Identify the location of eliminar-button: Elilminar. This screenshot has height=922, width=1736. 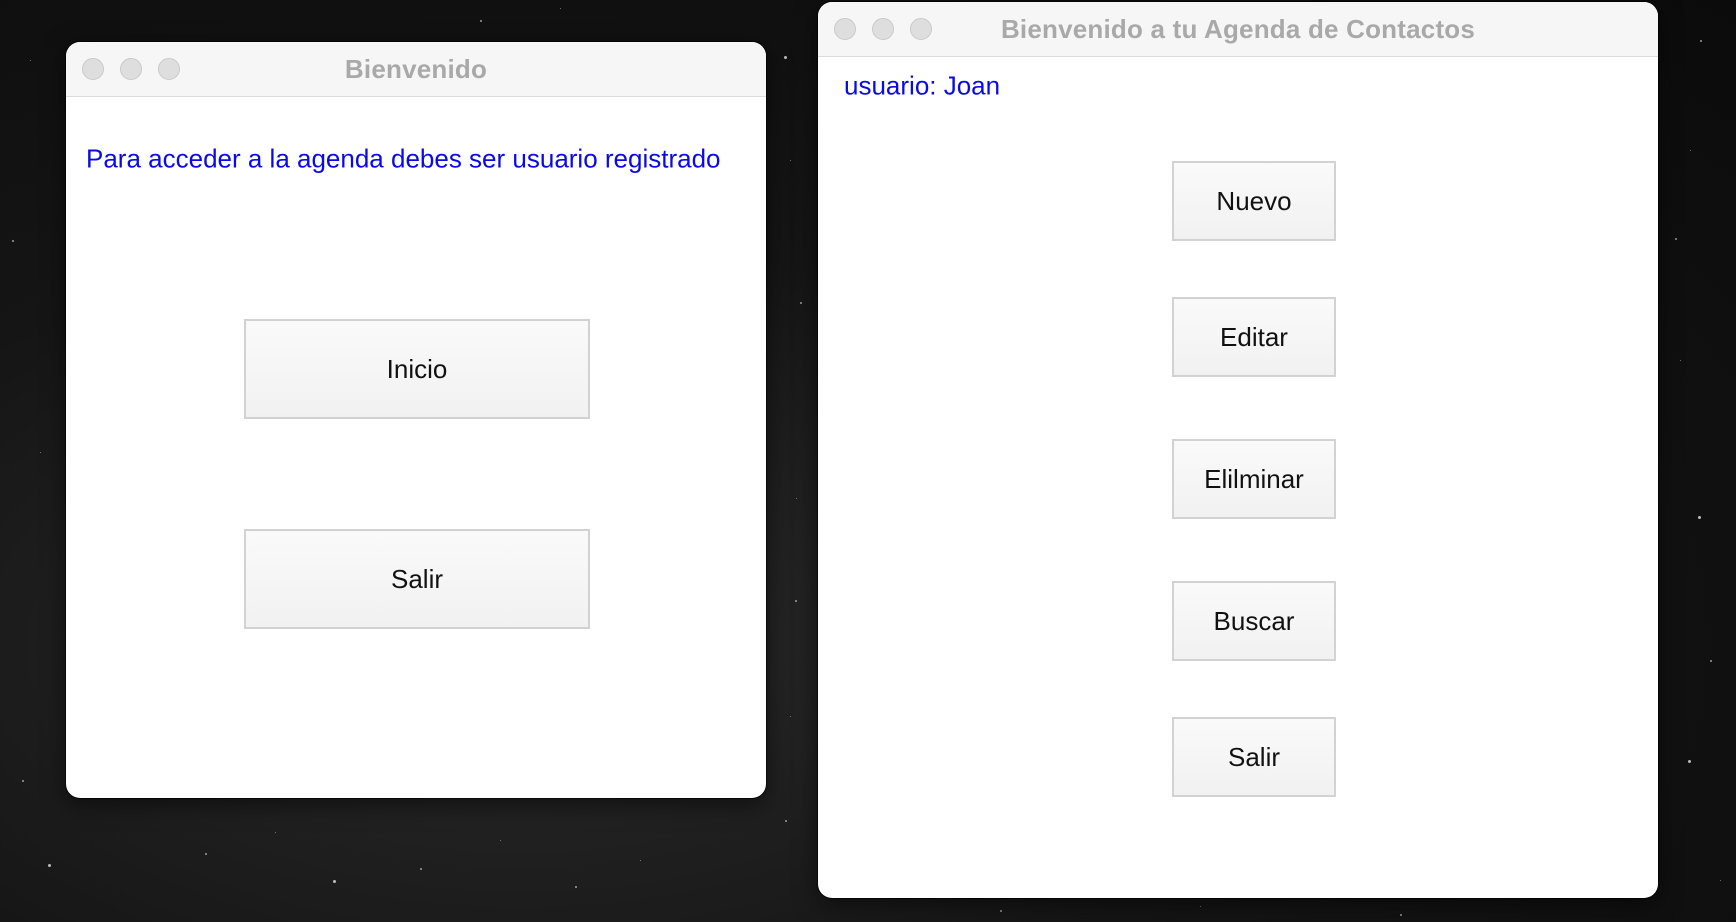
(1254, 479).